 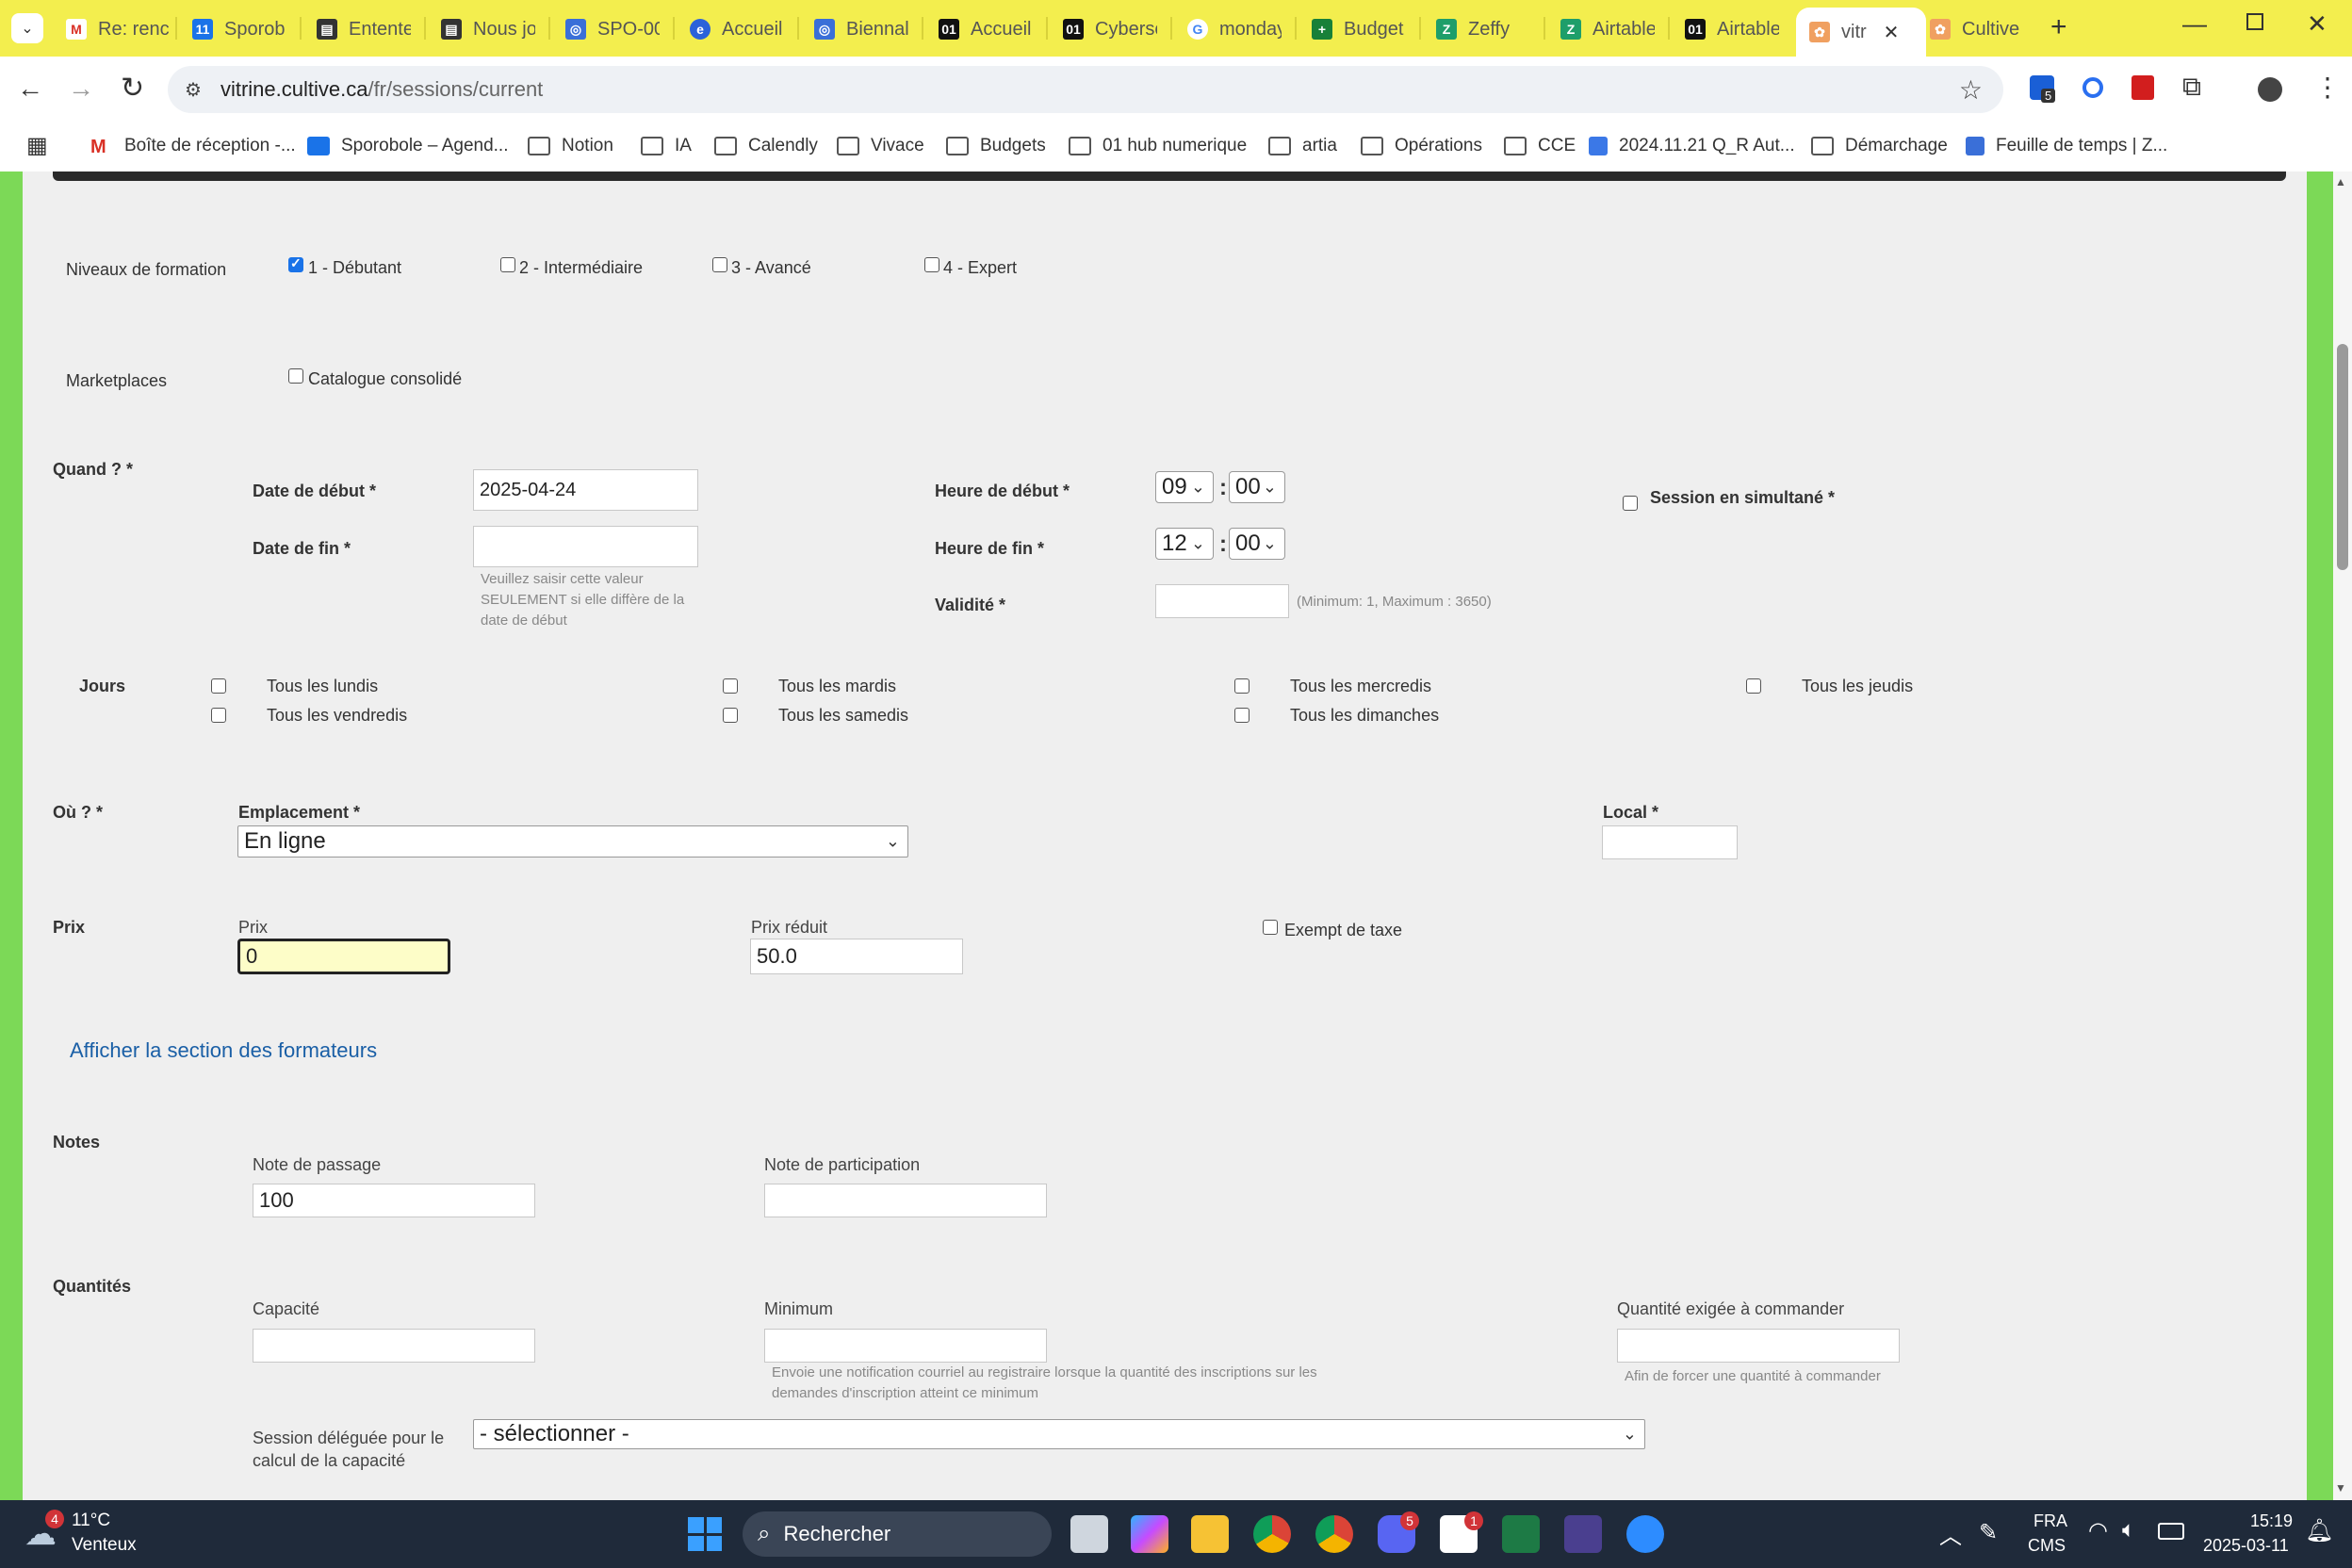 What do you see at coordinates (1753, 686) in the screenshot?
I see `day-thursday-checkbox` at bounding box center [1753, 686].